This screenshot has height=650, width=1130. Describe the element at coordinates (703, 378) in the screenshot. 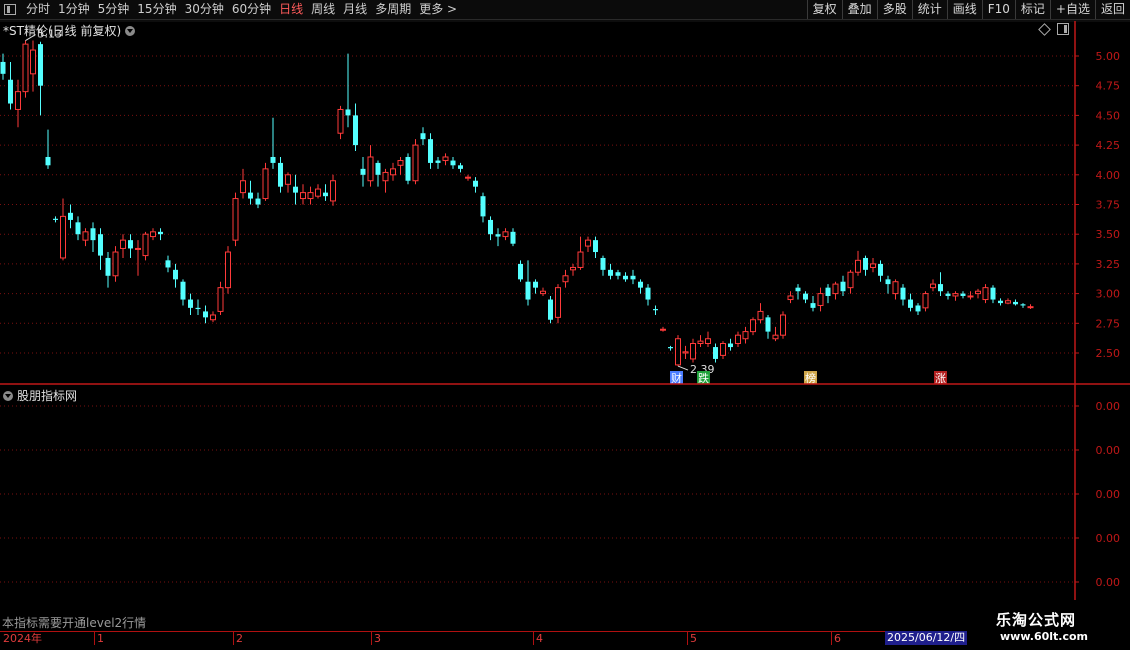

I see `event-marker-label: 跌` at that location.